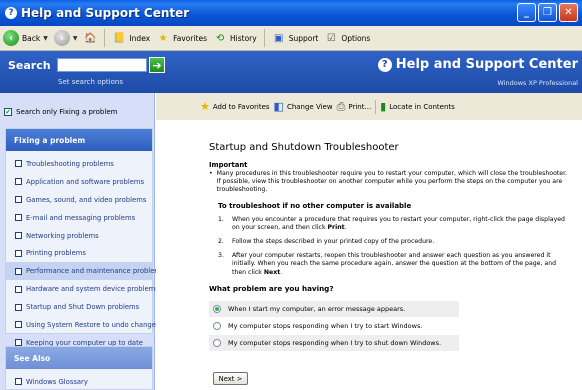 This screenshot has width=582, height=390. I want to click on close-button: ✕, so click(568, 12).